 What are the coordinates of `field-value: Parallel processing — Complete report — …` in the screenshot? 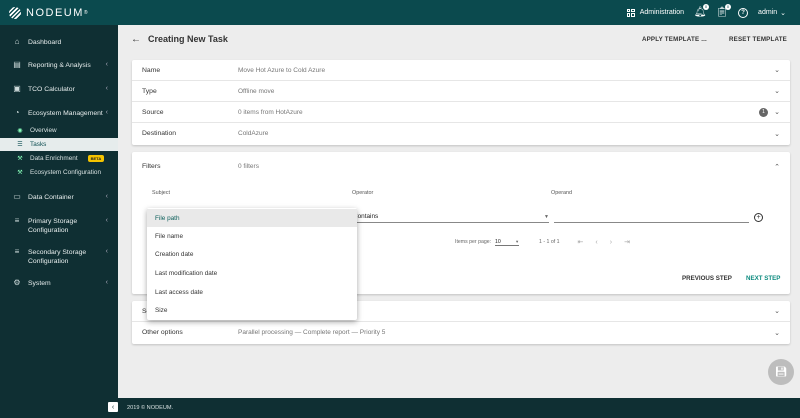 It's located at (312, 332).